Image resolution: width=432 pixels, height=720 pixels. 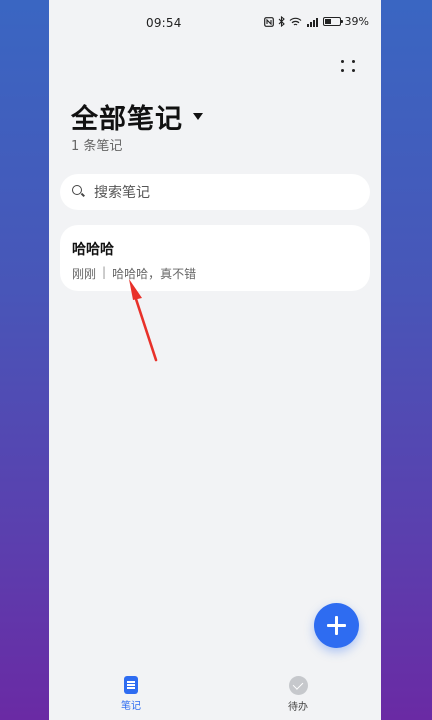 What do you see at coordinates (356, 21) in the screenshot?
I see `battery-percent: 39%` at bounding box center [356, 21].